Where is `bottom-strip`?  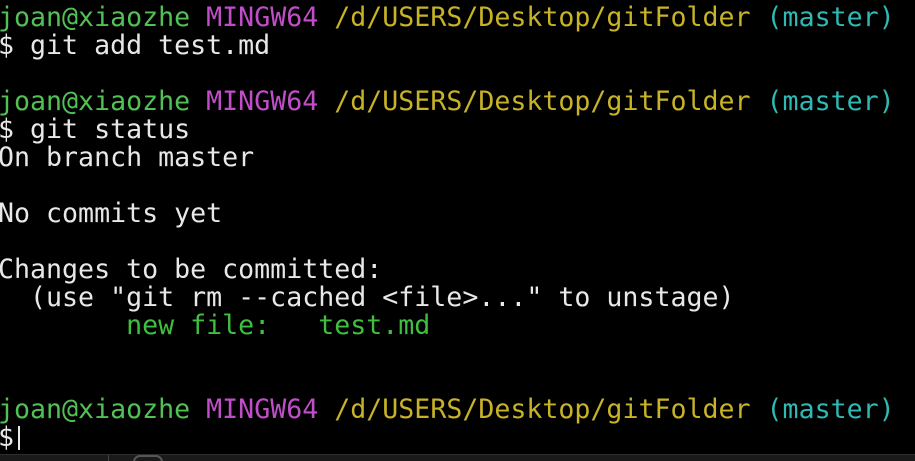 bottom-strip is located at coordinates (457, 457).